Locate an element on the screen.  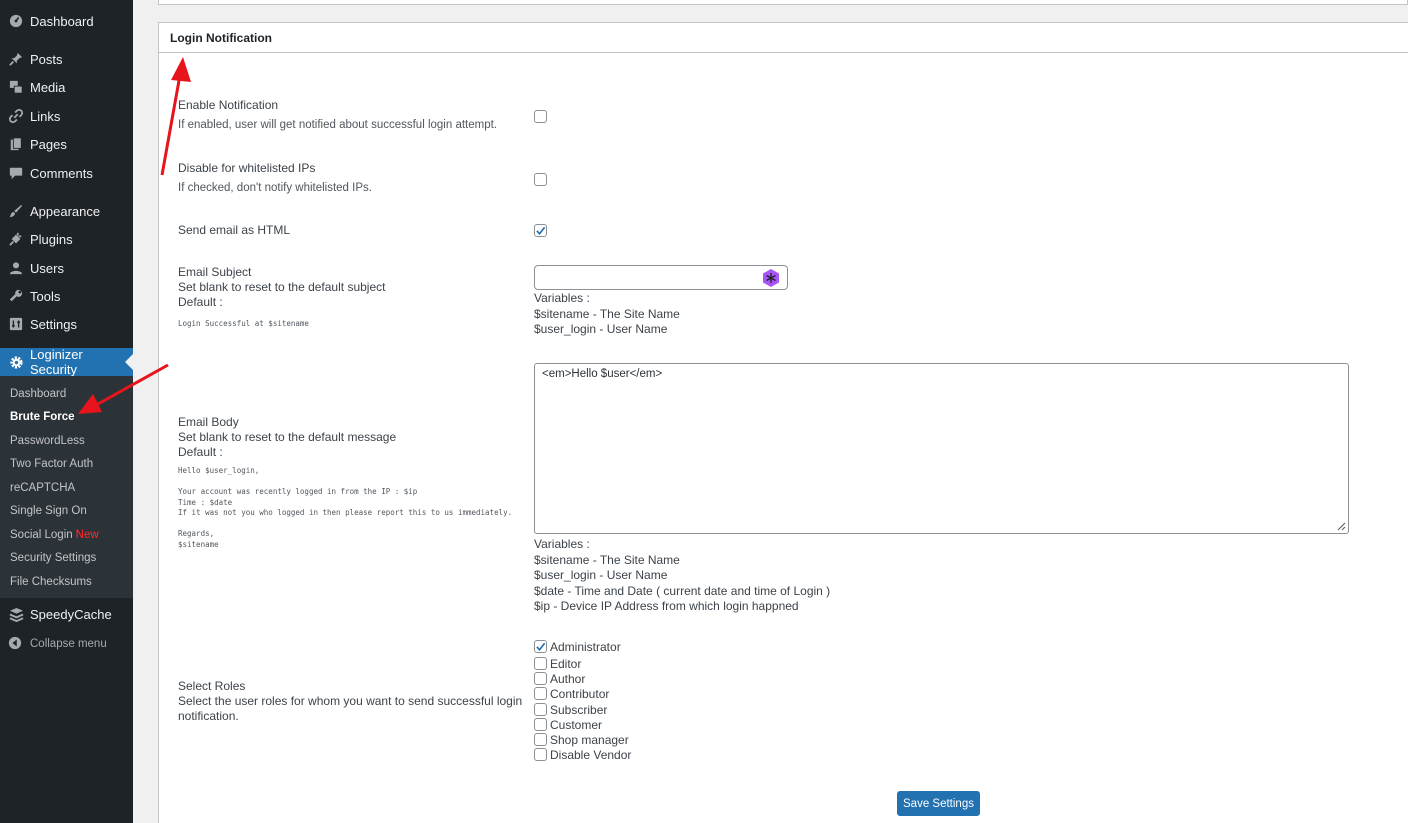
collapse-label: Collapse menu is located at coordinates (68, 644).